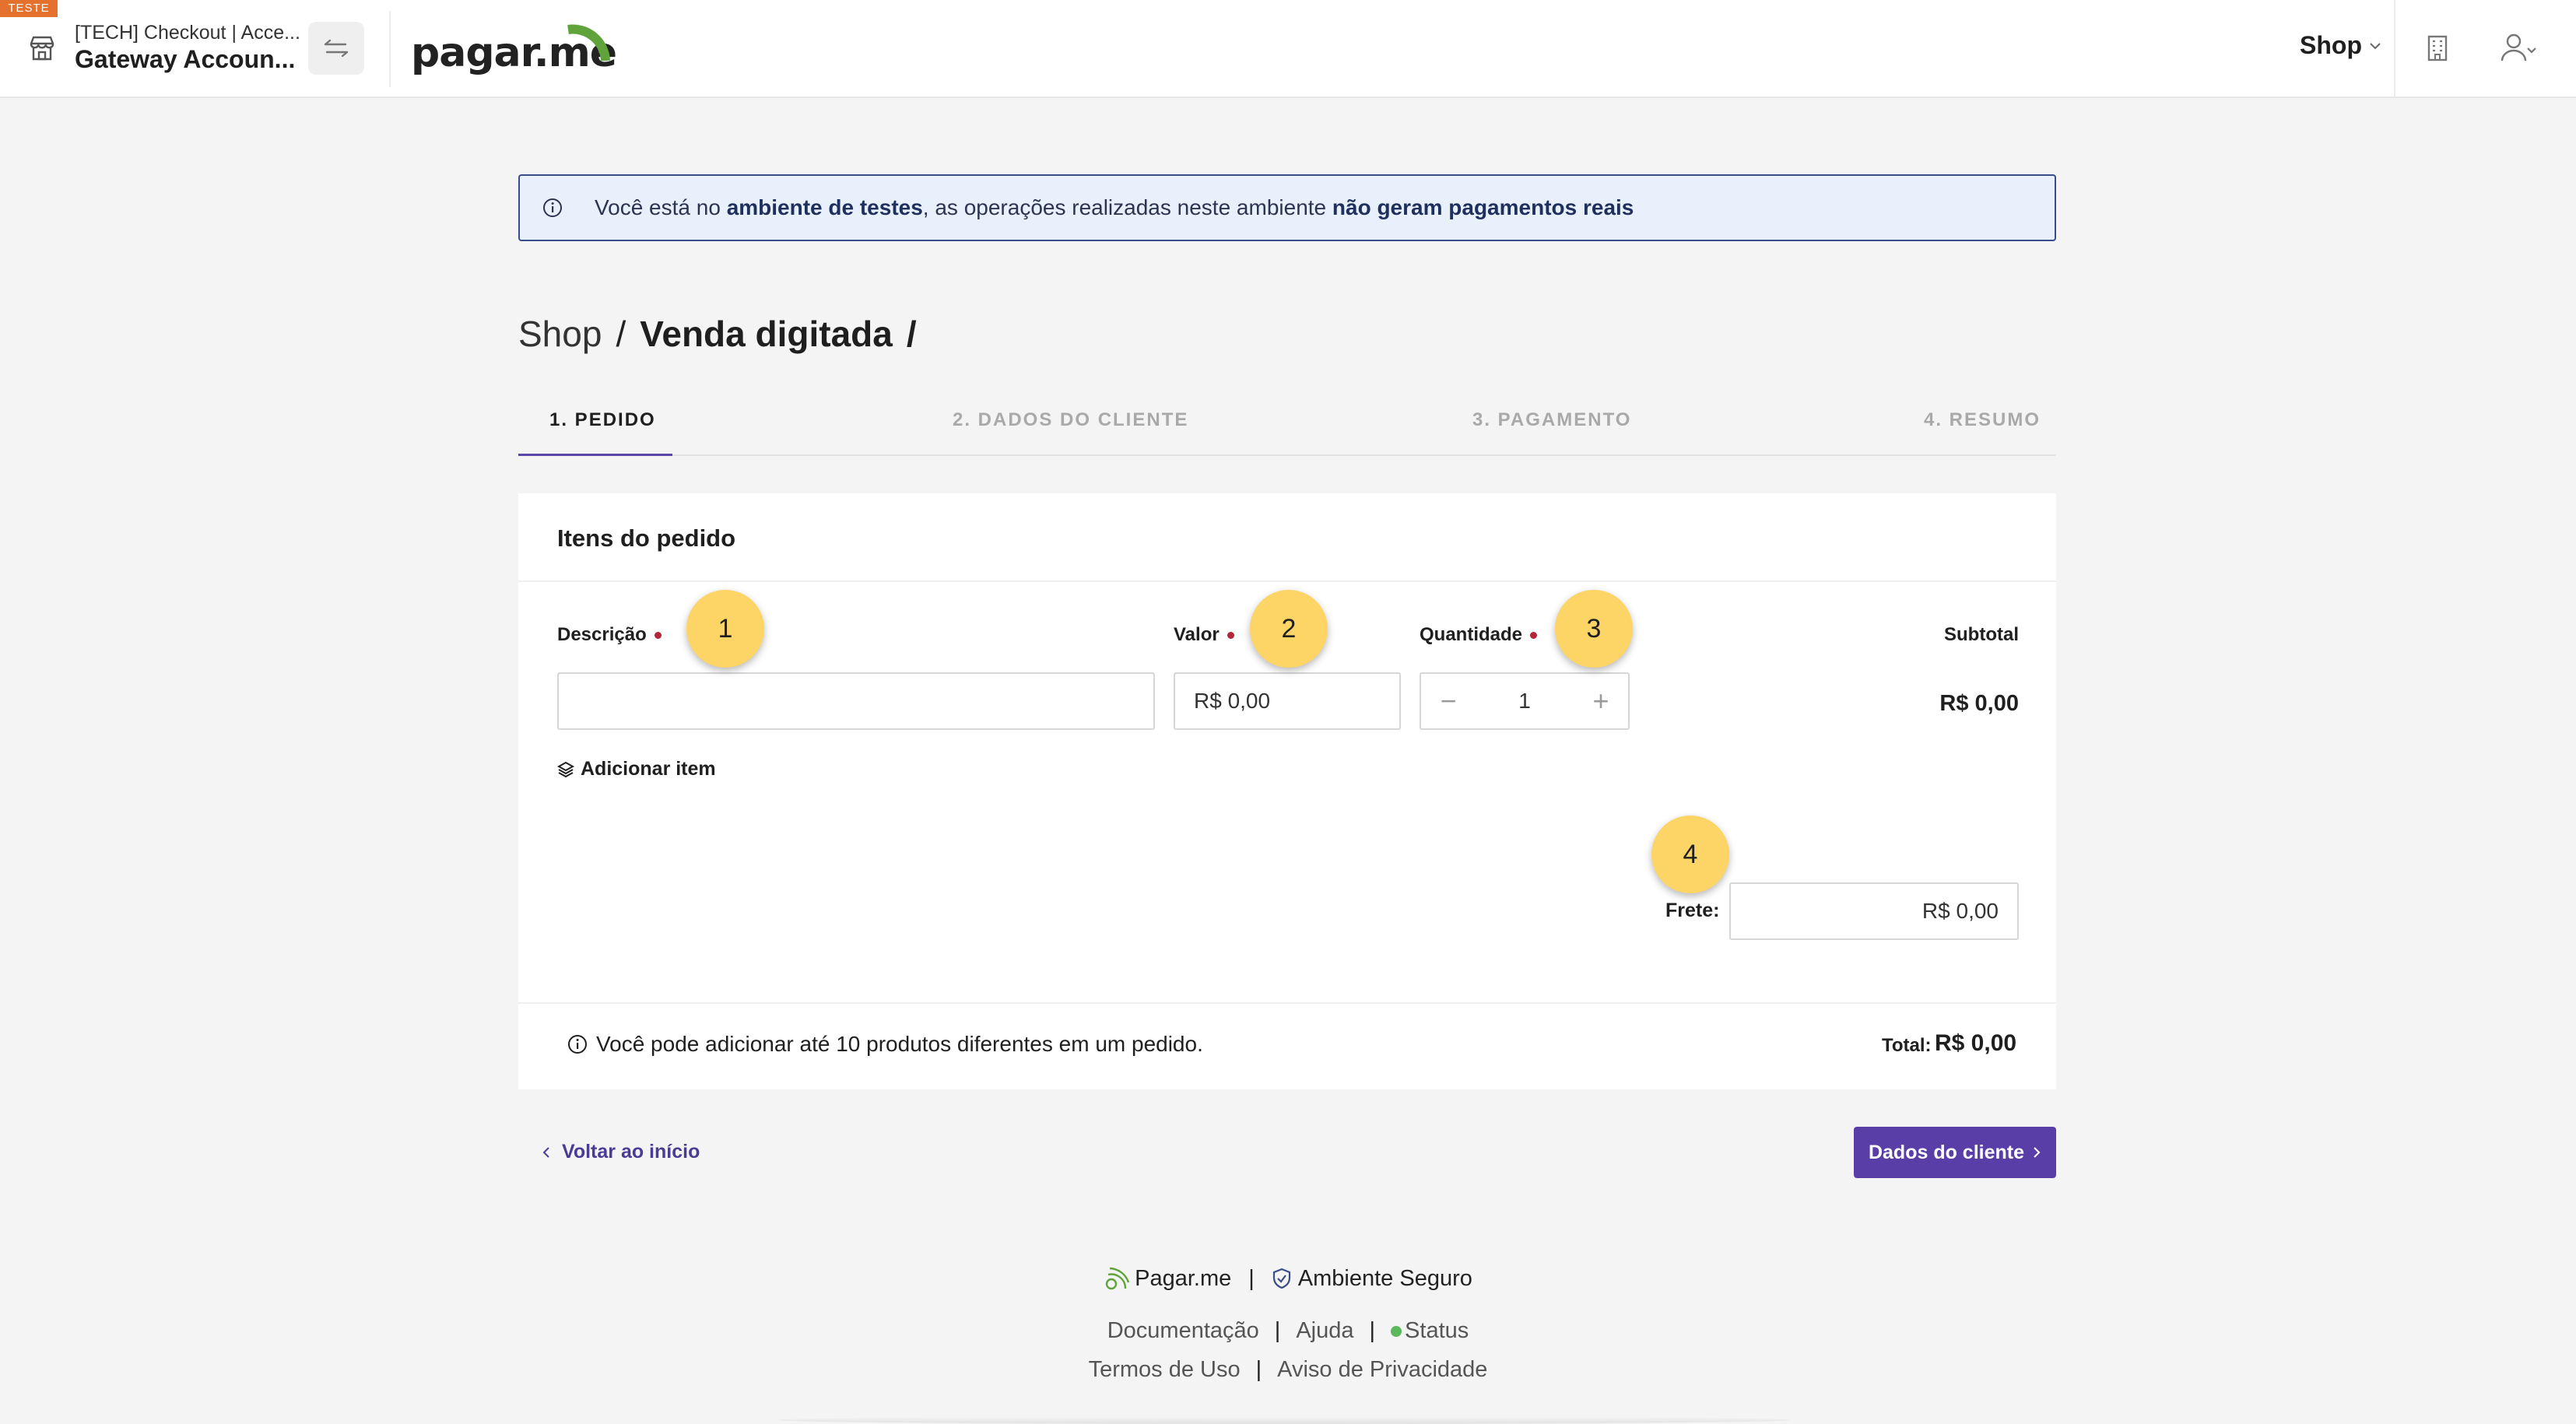  Describe the element at coordinates (1594, 629) in the screenshot. I see `marker-3: 3` at that location.